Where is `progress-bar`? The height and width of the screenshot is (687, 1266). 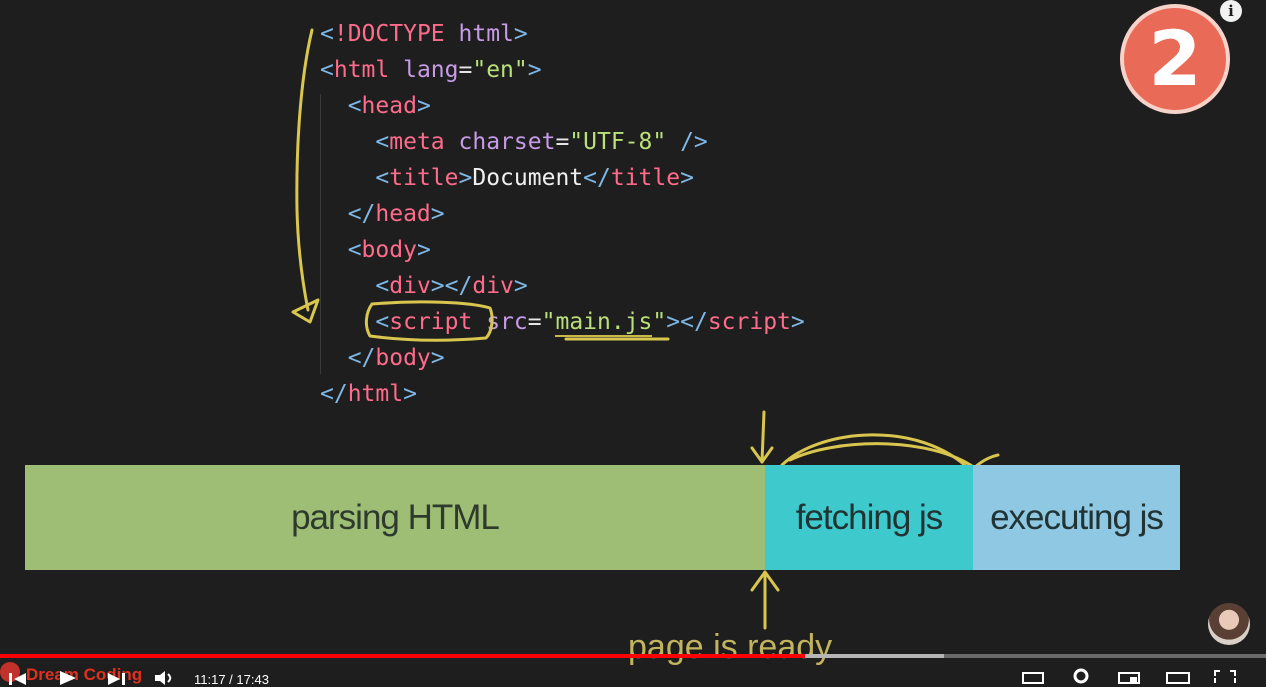 progress-bar is located at coordinates (633, 656).